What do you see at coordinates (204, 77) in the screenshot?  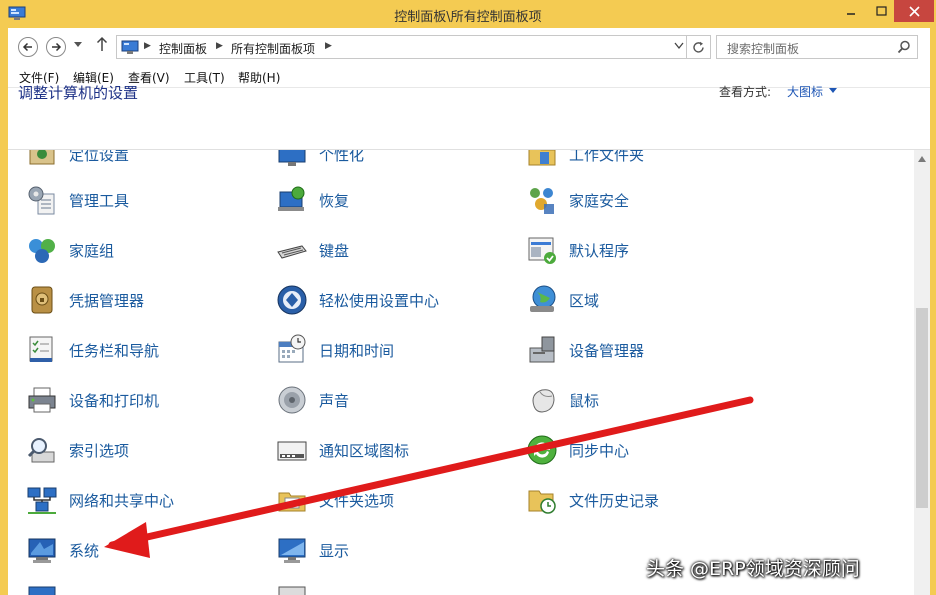 I see `menu-tools: 工具(T)` at bounding box center [204, 77].